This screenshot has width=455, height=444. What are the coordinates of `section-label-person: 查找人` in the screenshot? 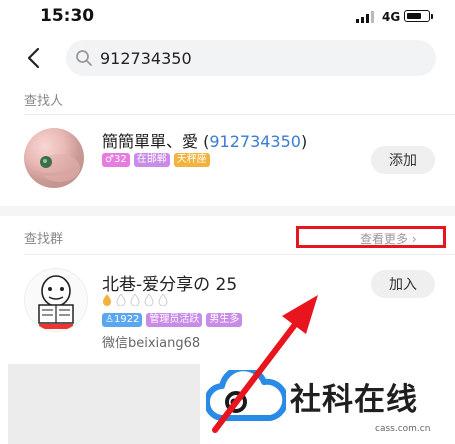 It's located at (44, 101).